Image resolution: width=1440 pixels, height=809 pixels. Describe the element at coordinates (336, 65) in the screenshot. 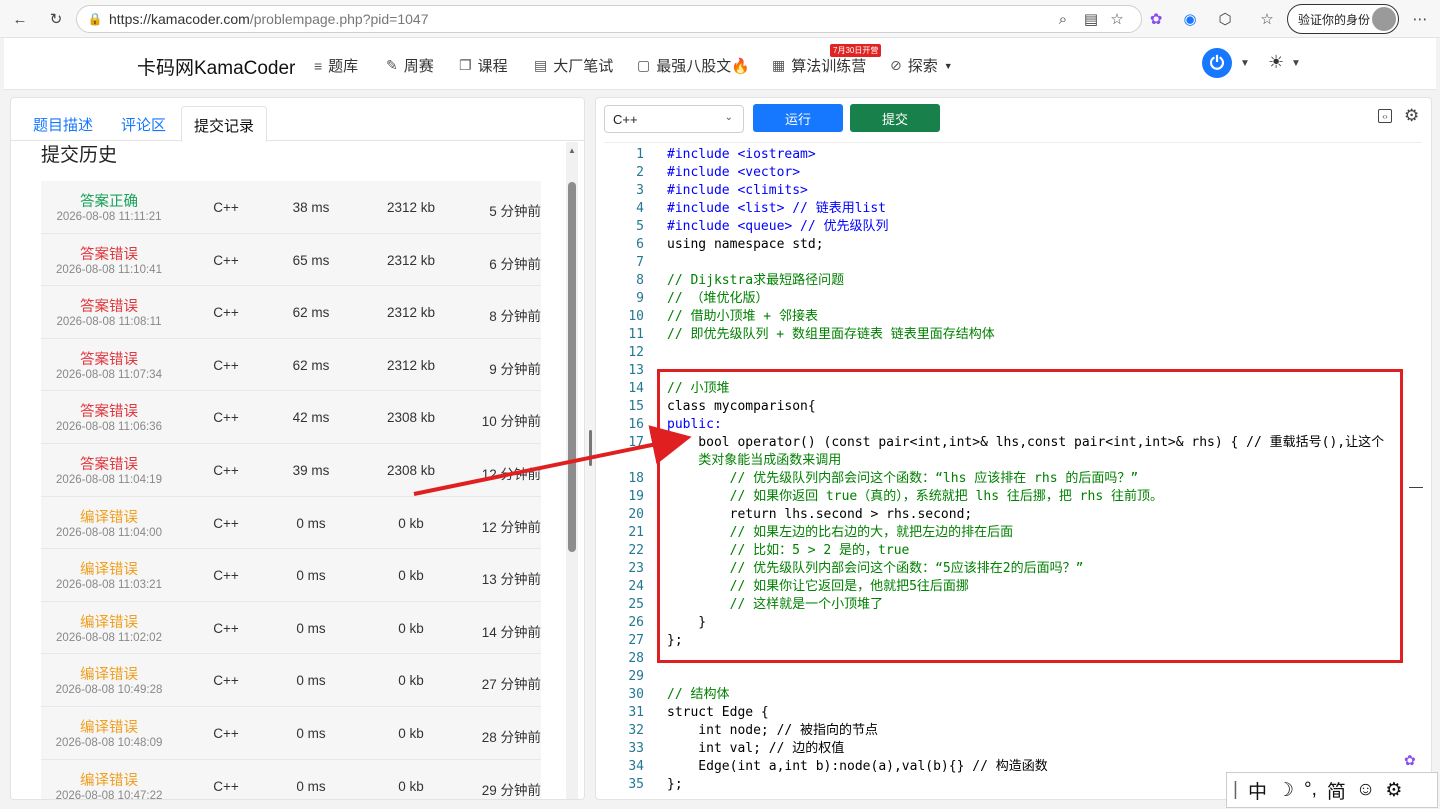

I see `nav-problems: ≡ 题库` at that location.